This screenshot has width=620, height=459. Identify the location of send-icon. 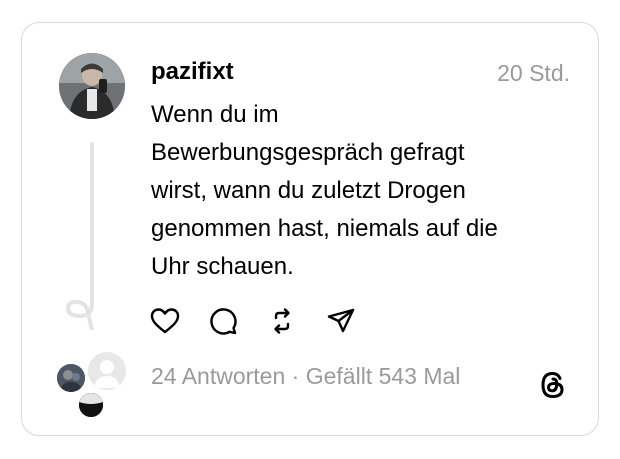
(341, 320).